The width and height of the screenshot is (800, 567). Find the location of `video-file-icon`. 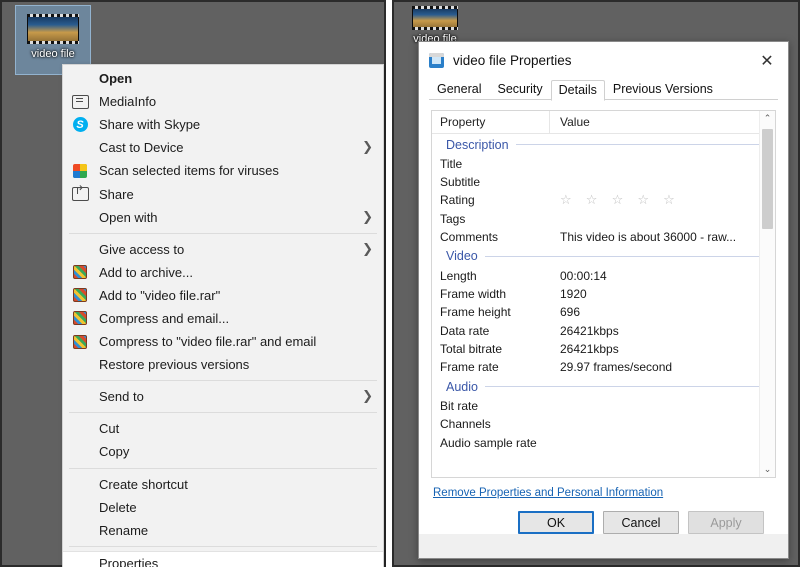

video-file-icon is located at coordinates (436, 60).